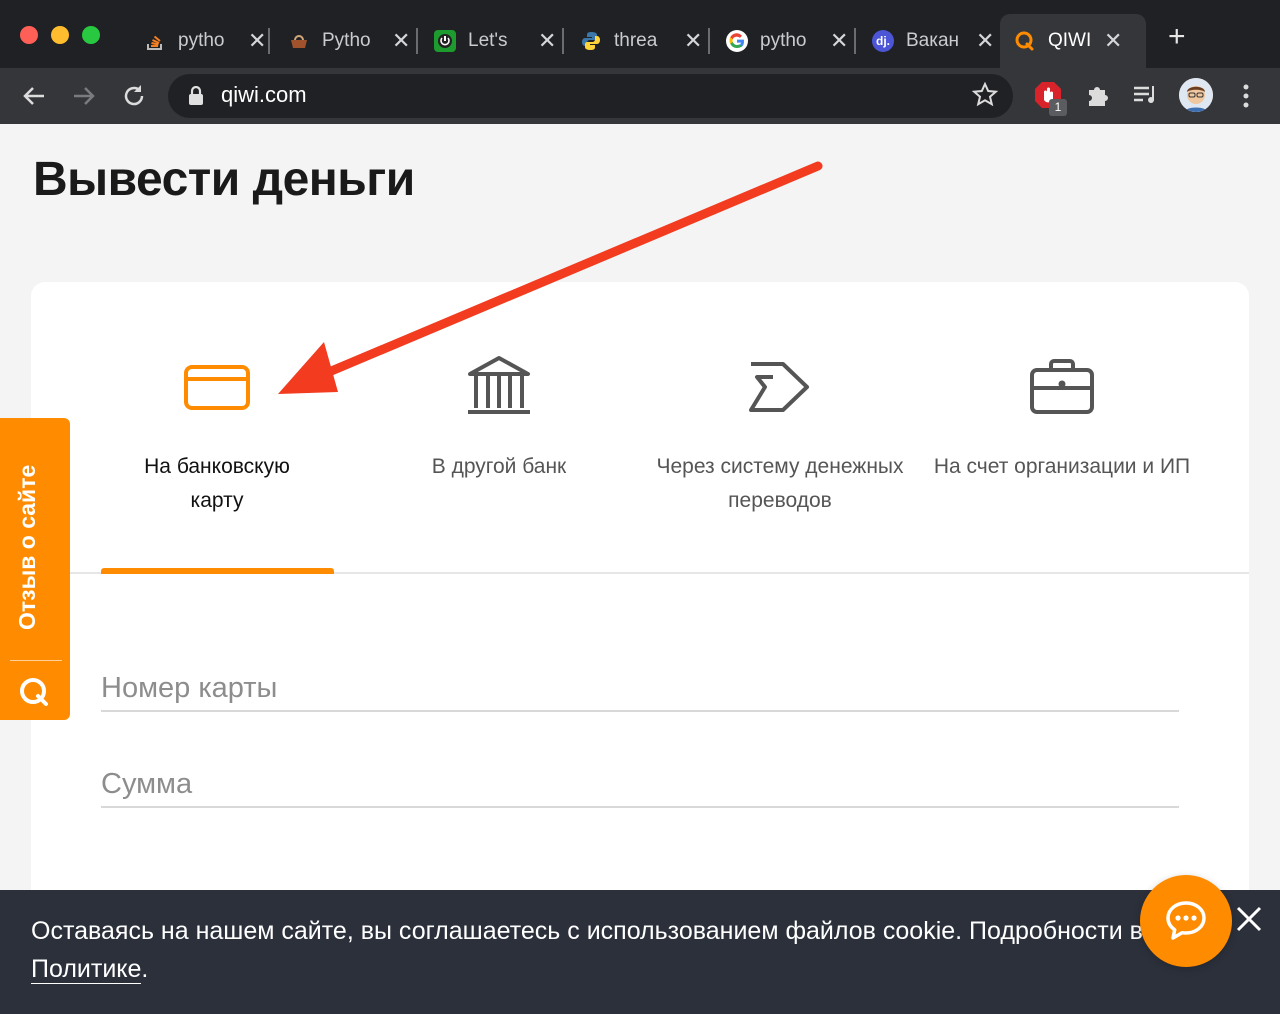  Describe the element at coordinates (495, 41) in the screenshot. I see `browser-tab-3: Let's ✕` at that location.